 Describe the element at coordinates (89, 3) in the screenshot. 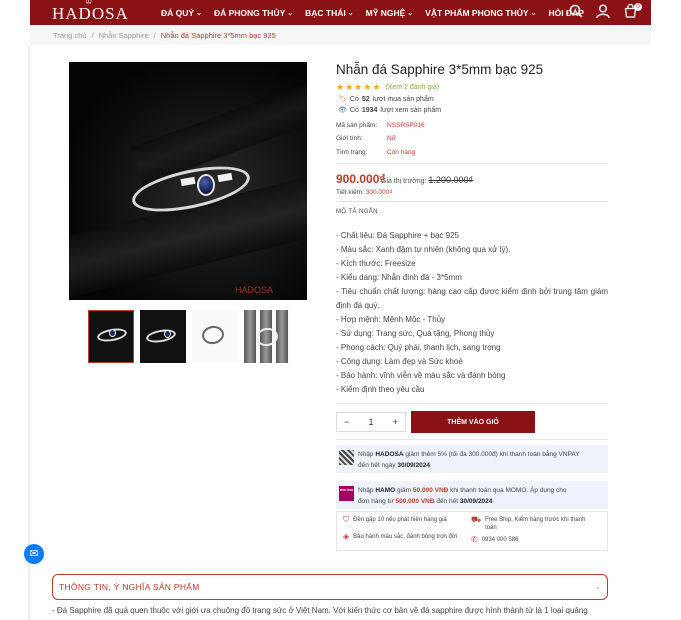

I see `crown-icon: ♔` at that location.